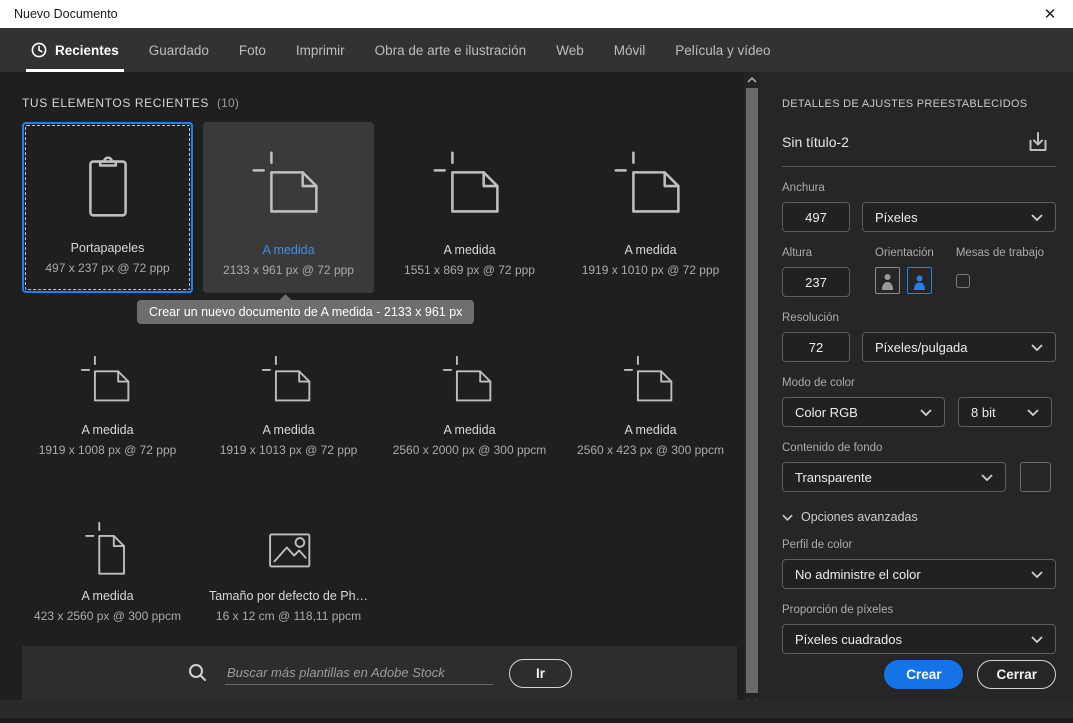 The image size is (1073, 723). Describe the element at coordinates (924, 674) in the screenshot. I see `create-button: Crear` at that location.